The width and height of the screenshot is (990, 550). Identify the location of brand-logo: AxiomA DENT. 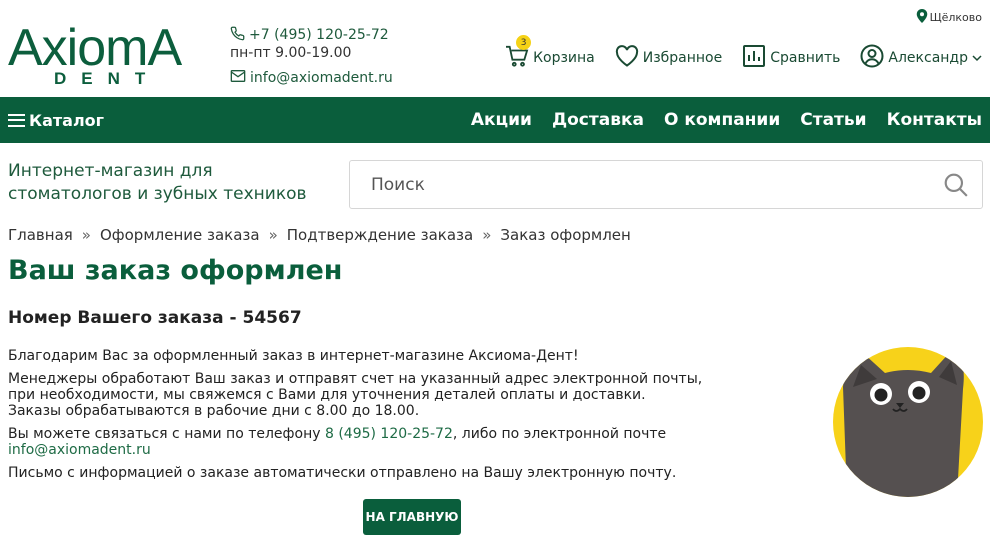
(103, 57).